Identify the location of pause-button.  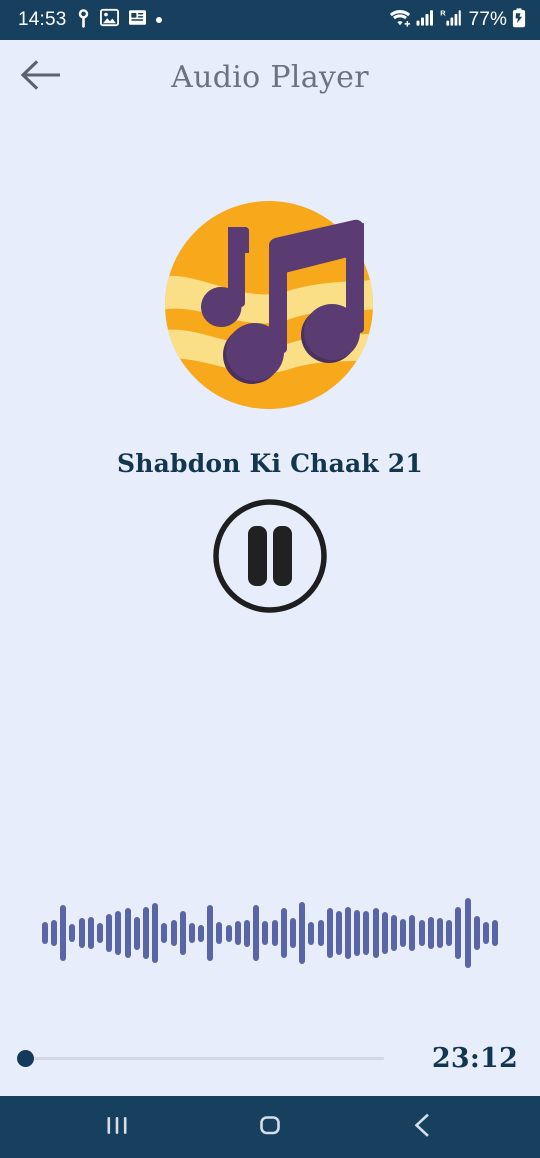
(270, 558).